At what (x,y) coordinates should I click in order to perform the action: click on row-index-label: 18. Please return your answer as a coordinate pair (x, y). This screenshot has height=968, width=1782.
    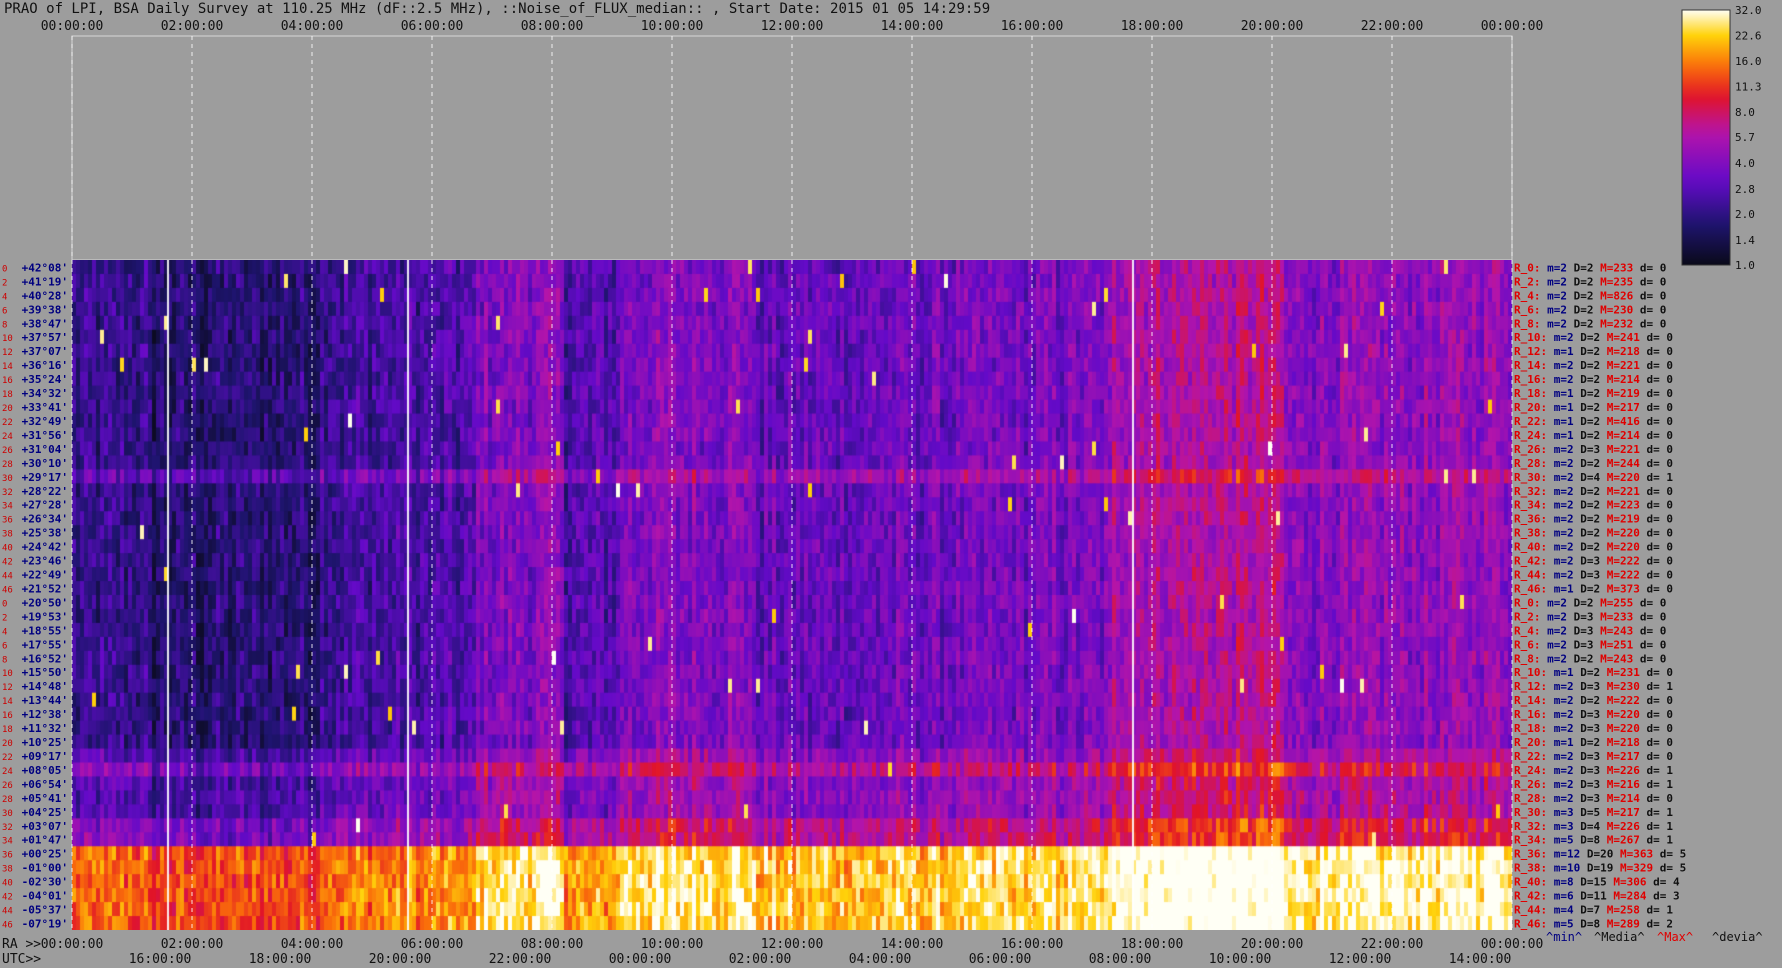
    Looking at the image, I should click on (7, 730).